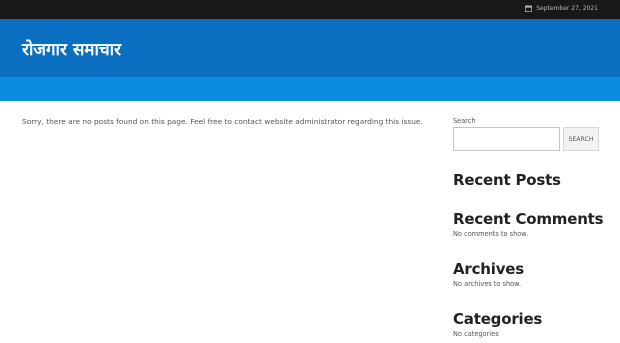 Image resolution: width=620 pixels, height=343 pixels. Describe the element at coordinates (528, 219) in the screenshot. I see `recent-comments-title: Recent Comments` at that location.